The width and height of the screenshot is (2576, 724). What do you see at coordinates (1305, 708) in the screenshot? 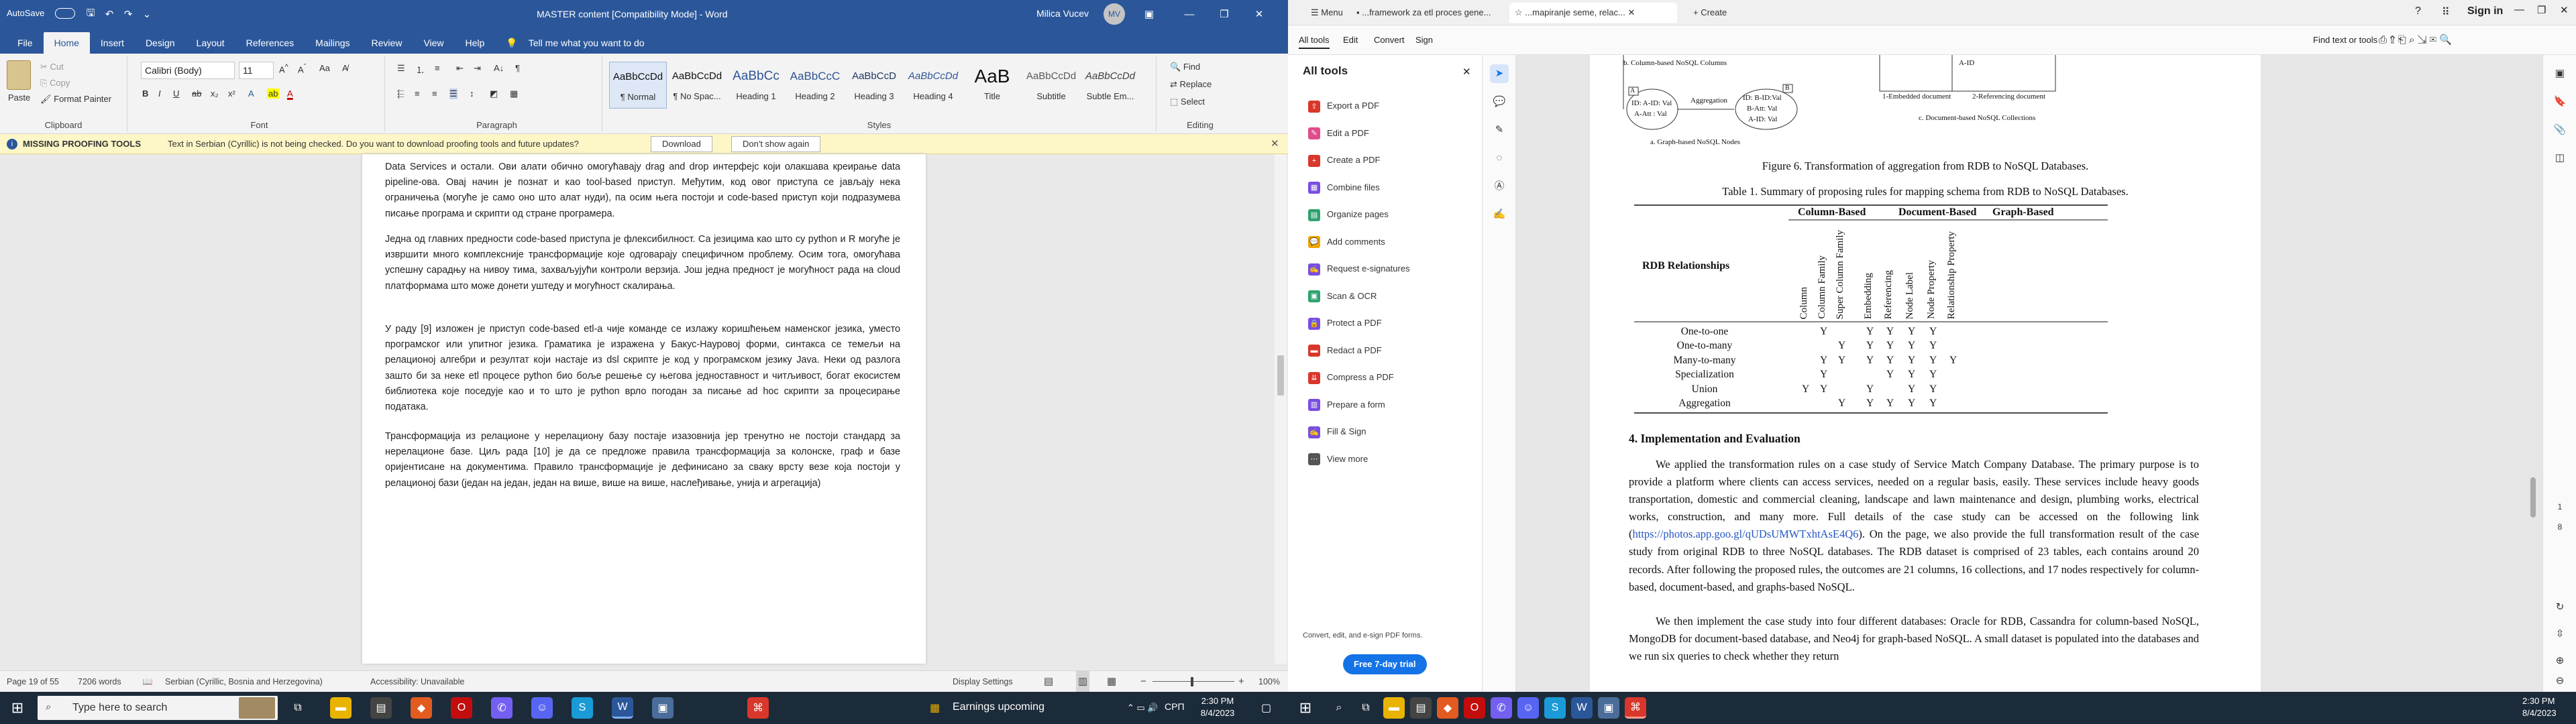
I see `start-icon-right: ⊞` at bounding box center [1305, 708].